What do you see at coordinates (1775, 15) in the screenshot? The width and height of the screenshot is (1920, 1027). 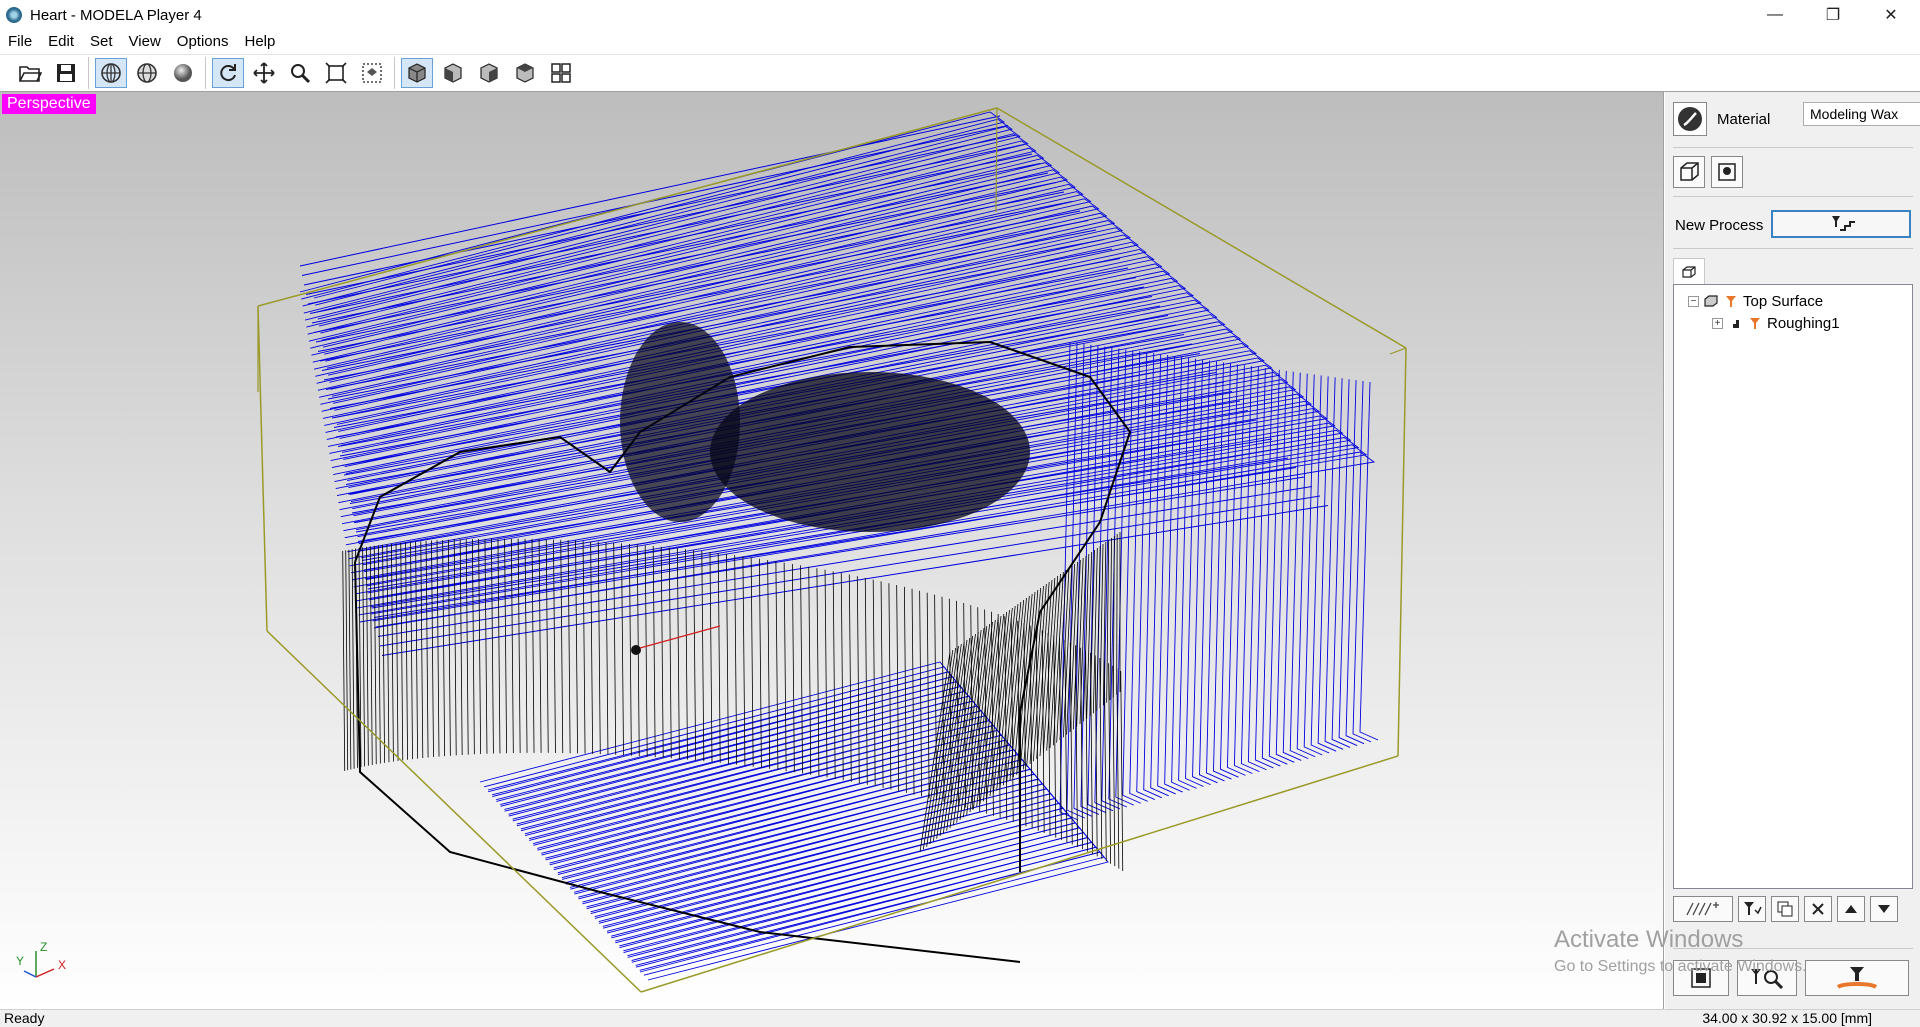 I see `minimize-button: —` at bounding box center [1775, 15].